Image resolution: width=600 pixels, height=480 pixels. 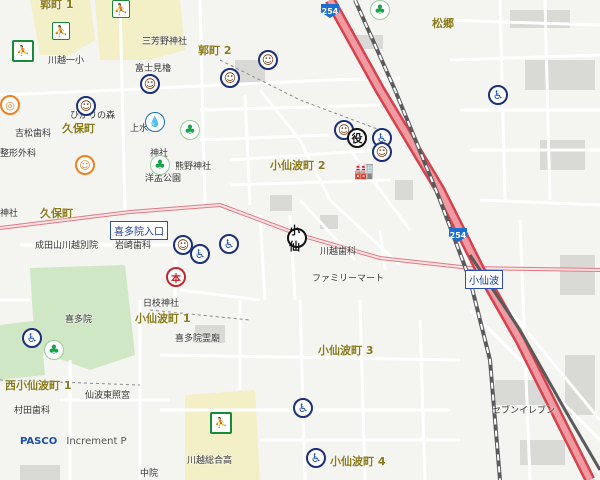 I want to click on poi-label-seikei-geka: 整形外科, so click(x=18, y=154).